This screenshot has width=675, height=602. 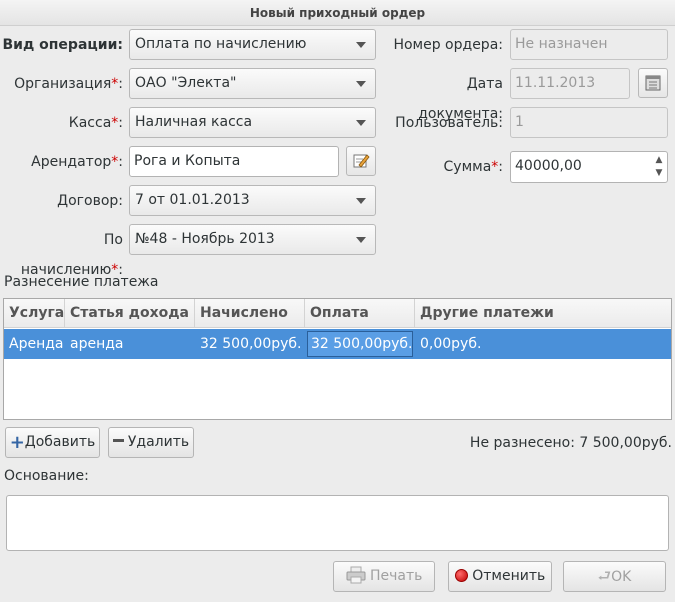 I want to click on tenant-field: Рога и Копыта, so click(x=234, y=161).